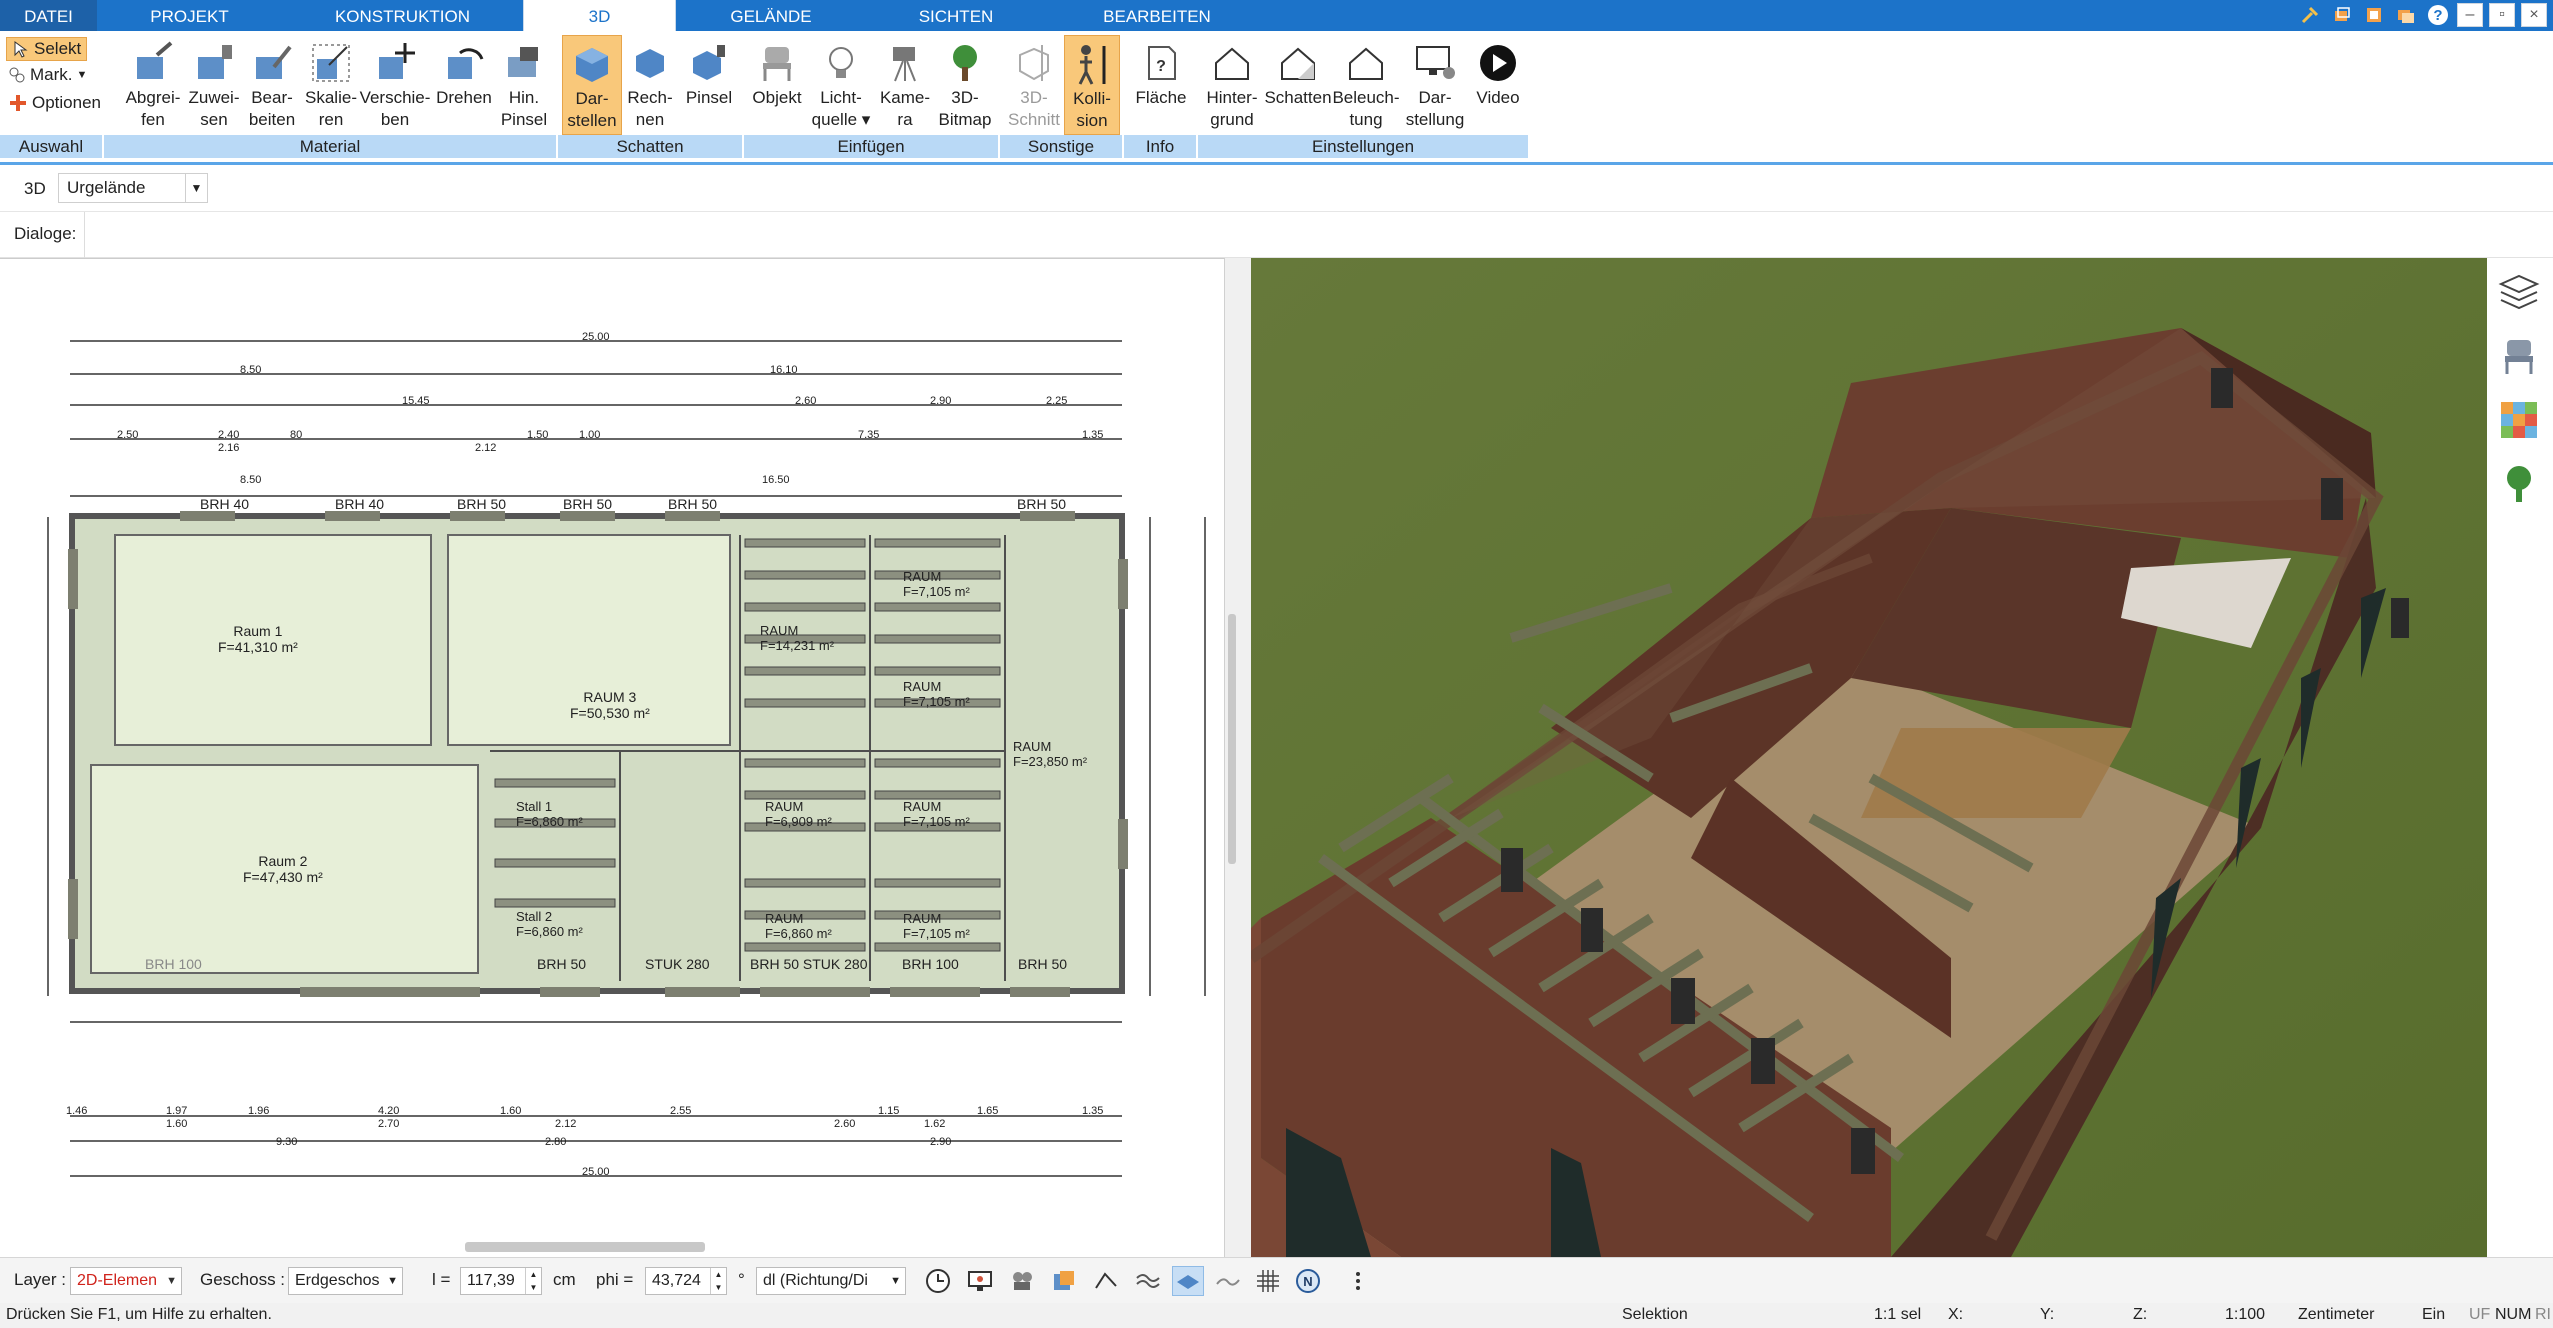  I want to click on abgreifen-button: Abgrei- fen, so click(153, 85).